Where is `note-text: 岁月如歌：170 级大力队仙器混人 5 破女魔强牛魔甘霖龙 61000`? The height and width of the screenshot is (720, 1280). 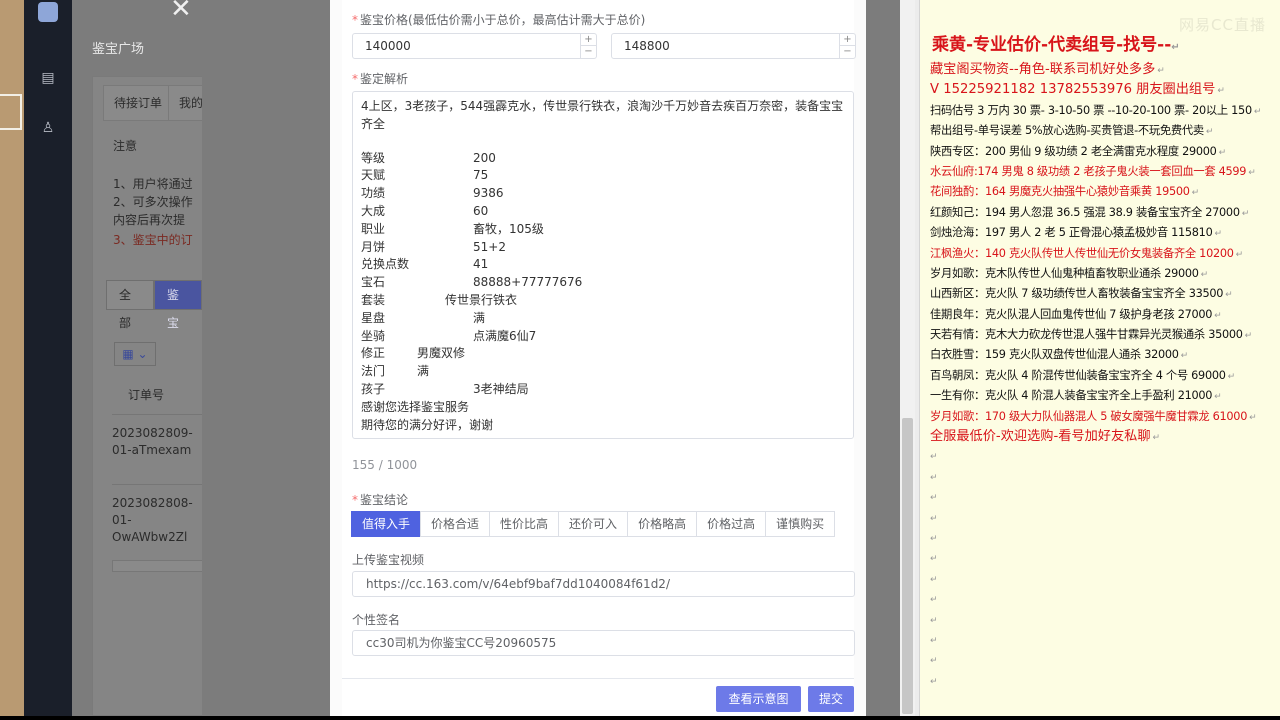 note-text: 岁月如歌：170 级大力队仙器混人 5 破女魔强牛魔甘霖龙 61000 is located at coordinates (1089, 416).